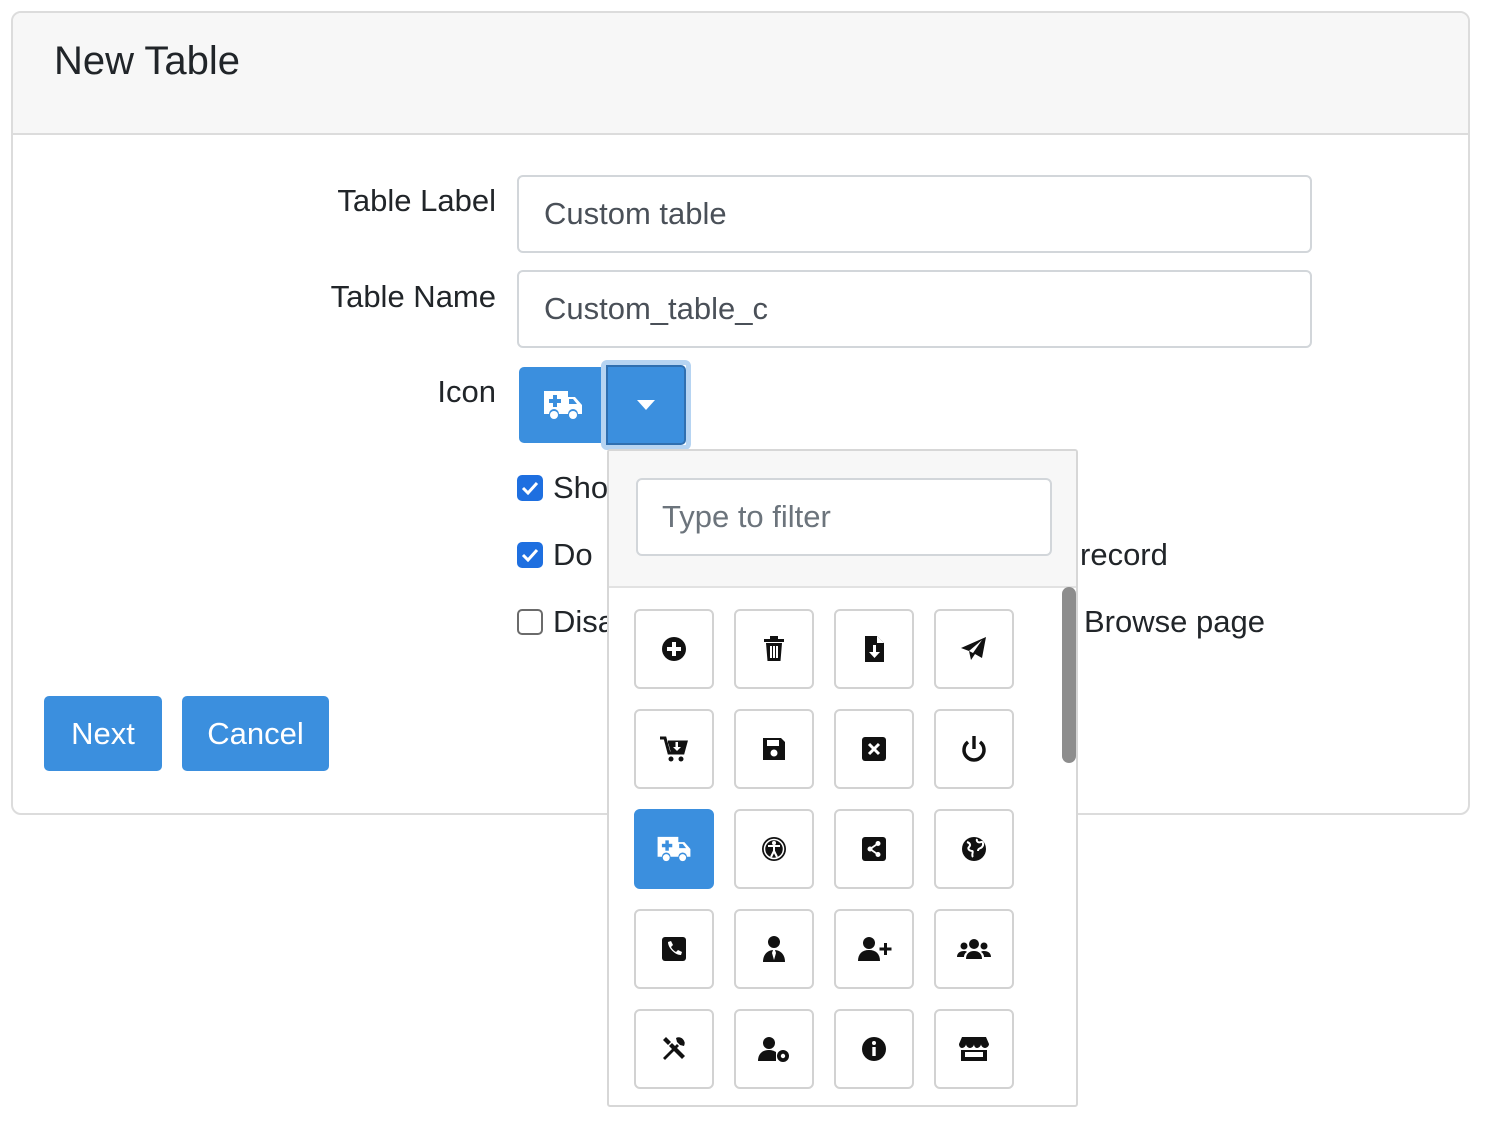  I want to click on trash-icon, so click(774, 648).